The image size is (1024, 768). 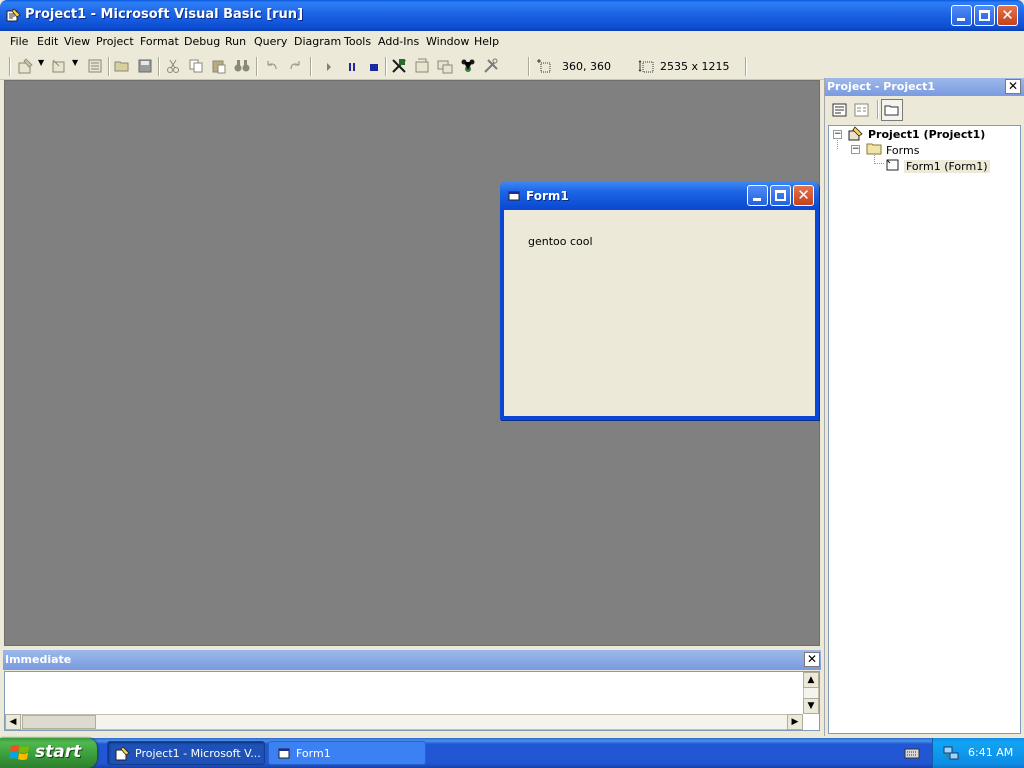 I want to click on menu-query: Query, so click(x=270, y=41).